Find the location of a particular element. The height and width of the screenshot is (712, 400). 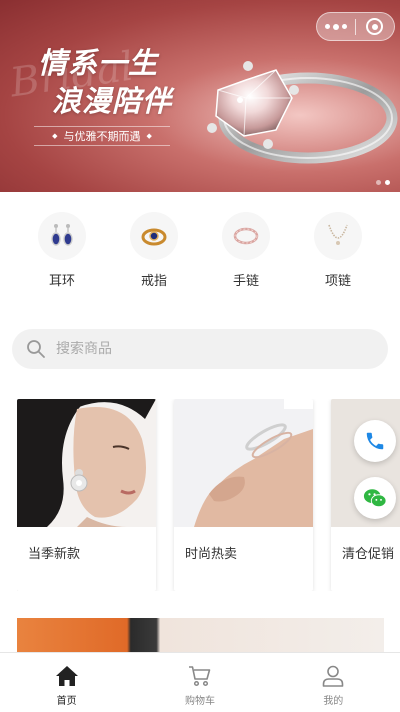

phone-icon is located at coordinates (375, 441).